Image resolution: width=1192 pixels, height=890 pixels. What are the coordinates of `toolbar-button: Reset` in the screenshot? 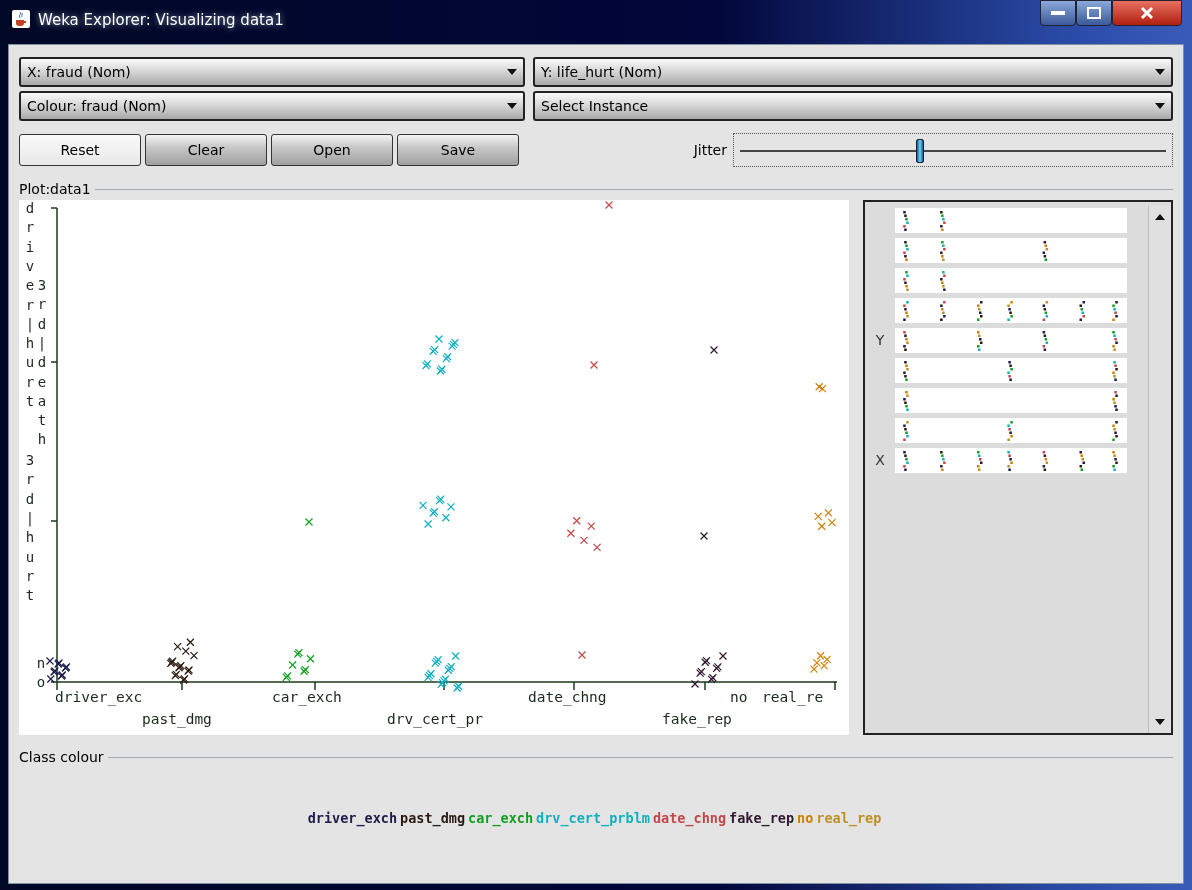 It's located at (80, 150).